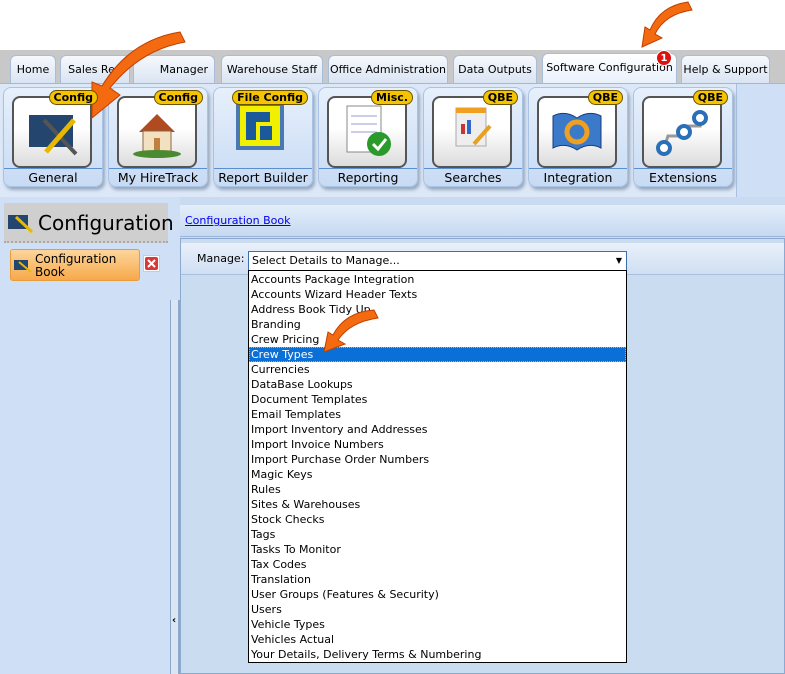 Image resolution: width=785 pixels, height=674 pixels. I want to click on tab-data-outputs: Data Outputs, so click(495, 69).